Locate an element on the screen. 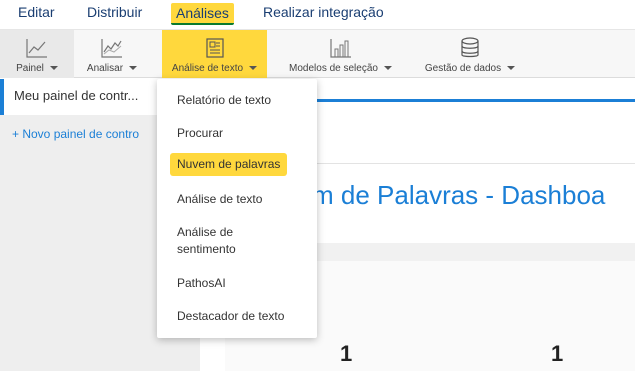 This screenshot has height=371, width=635. tool-modelos-de-selecao-label: Modelos de seleção is located at coordinates (333, 68).